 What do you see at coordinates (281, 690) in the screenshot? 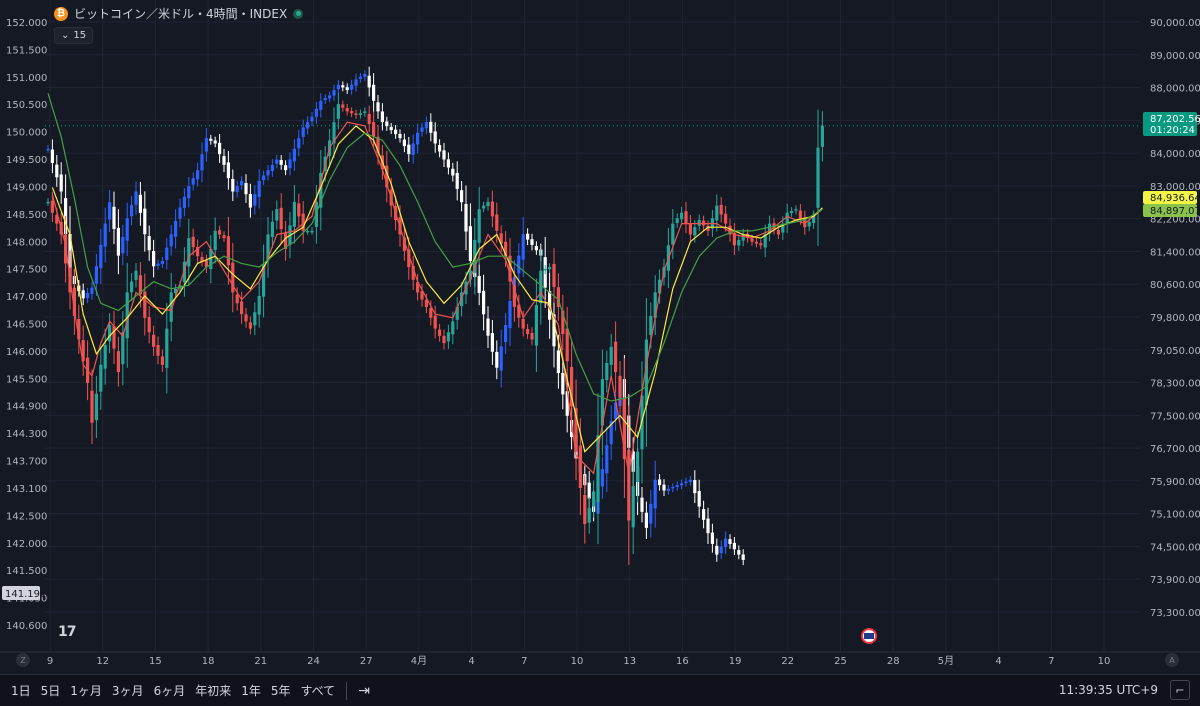
I see `range-5y: 5年` at bounding box center [281, 690].